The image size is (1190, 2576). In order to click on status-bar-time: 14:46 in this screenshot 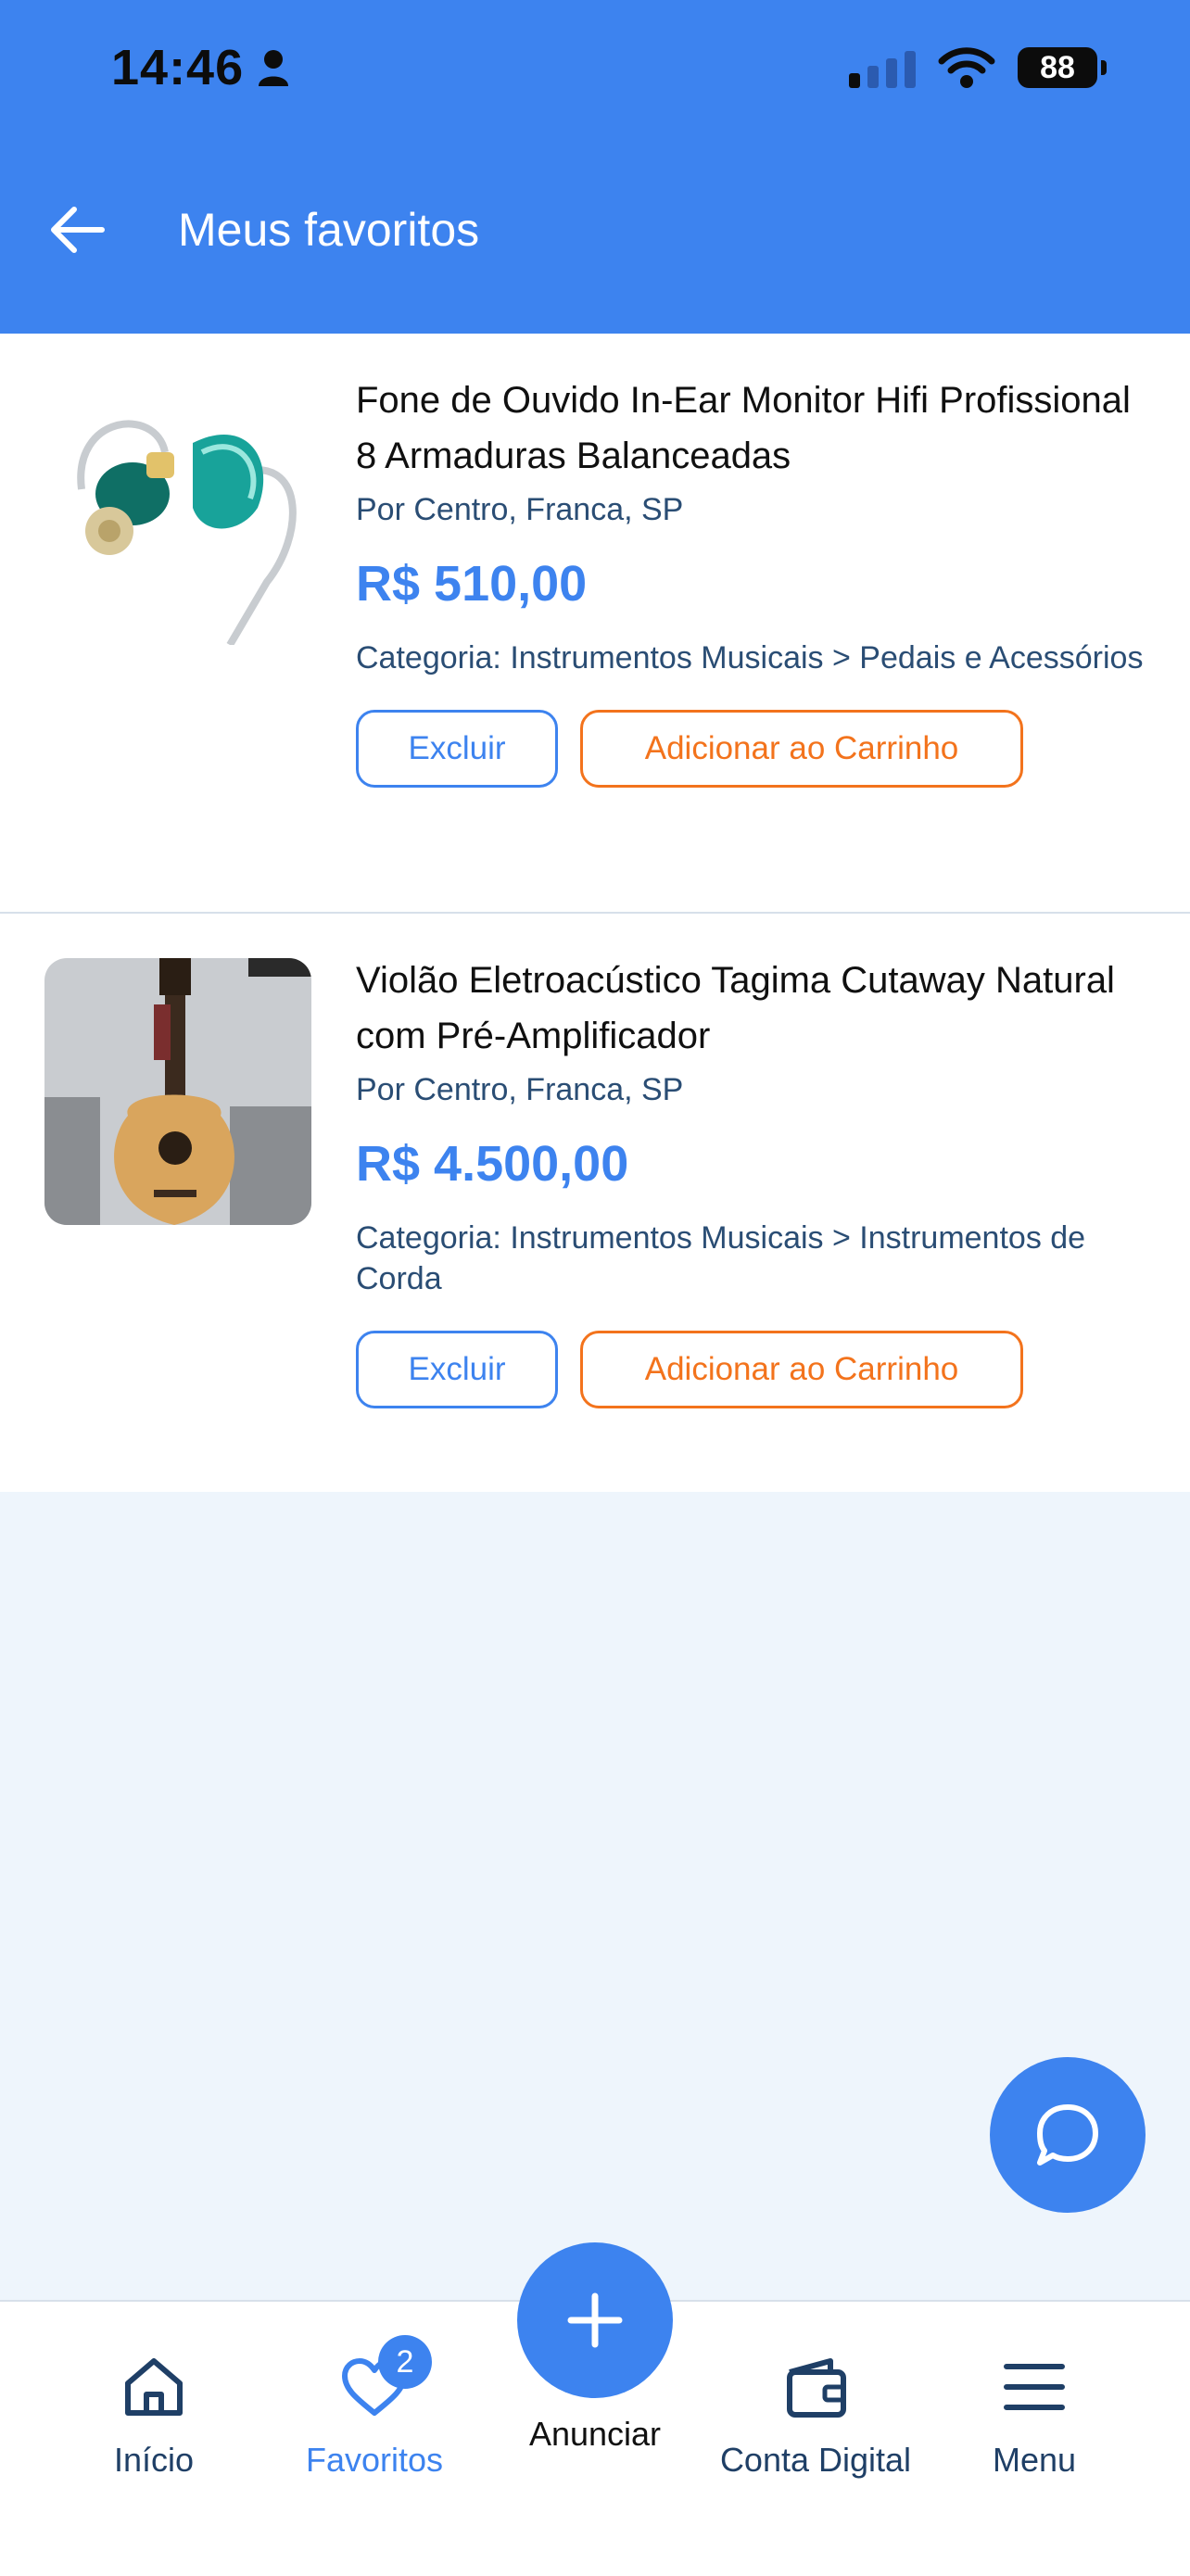, I will do `click(200, 68)`.